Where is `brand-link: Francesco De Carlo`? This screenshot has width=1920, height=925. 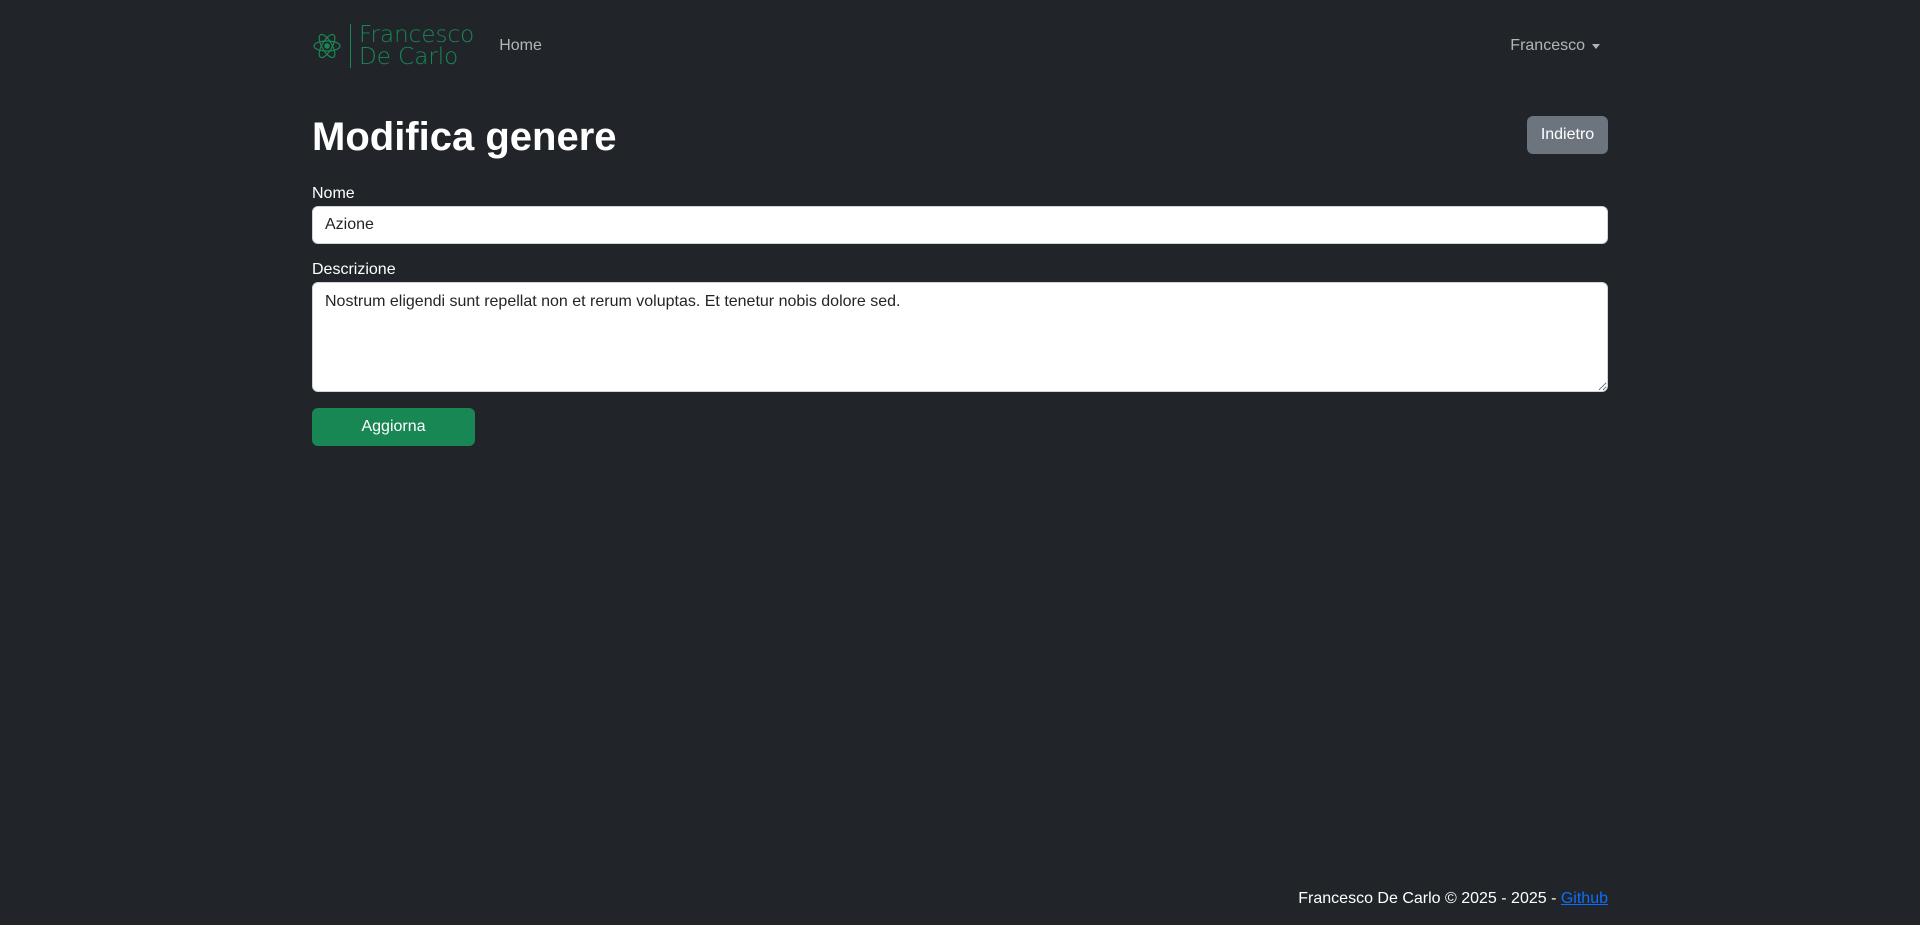 brand-link: Francesco De Carlo is located at coordinates (393, 46).